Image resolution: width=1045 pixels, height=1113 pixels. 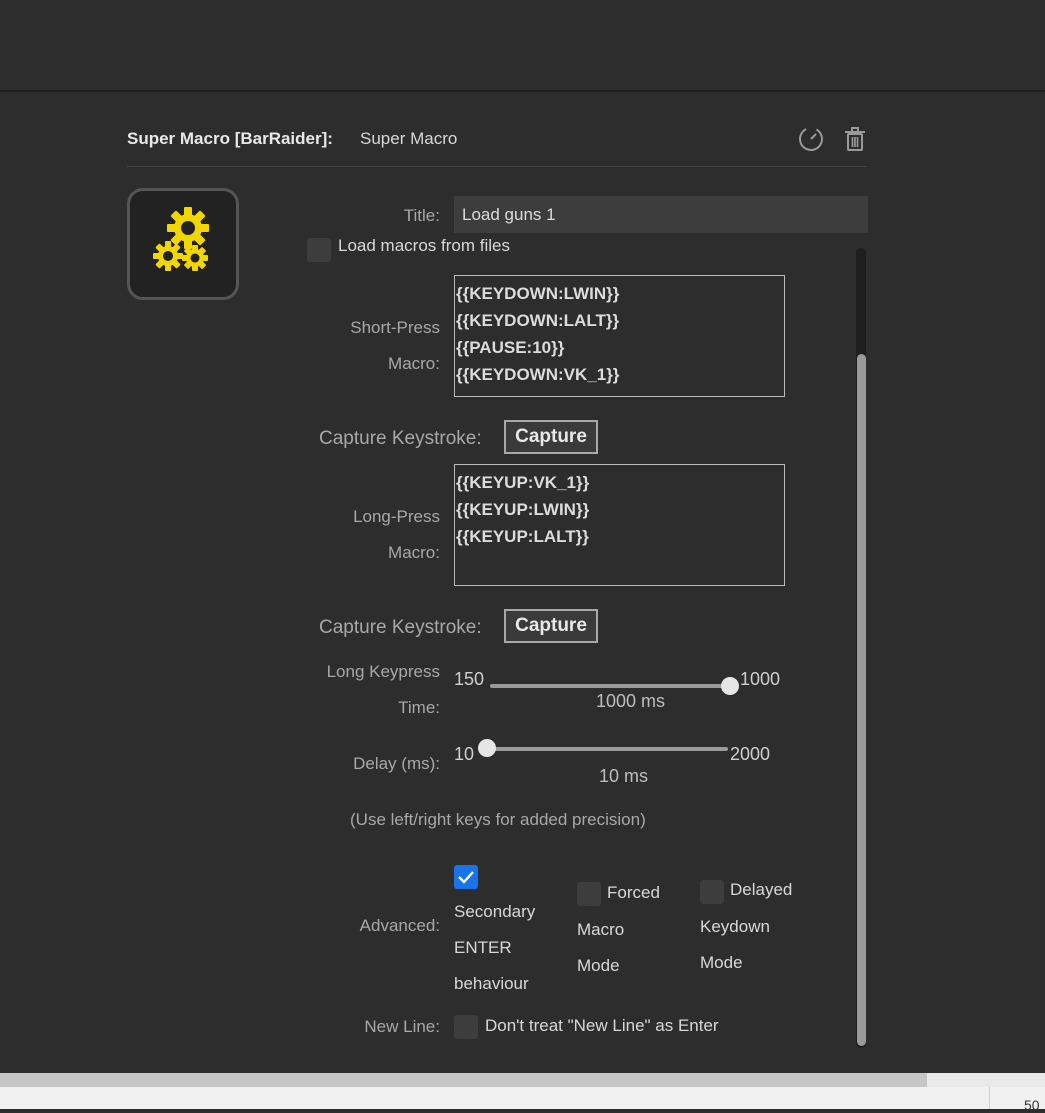 I want to click on secondary-enter-checkbox, so click(x=466, y=877).